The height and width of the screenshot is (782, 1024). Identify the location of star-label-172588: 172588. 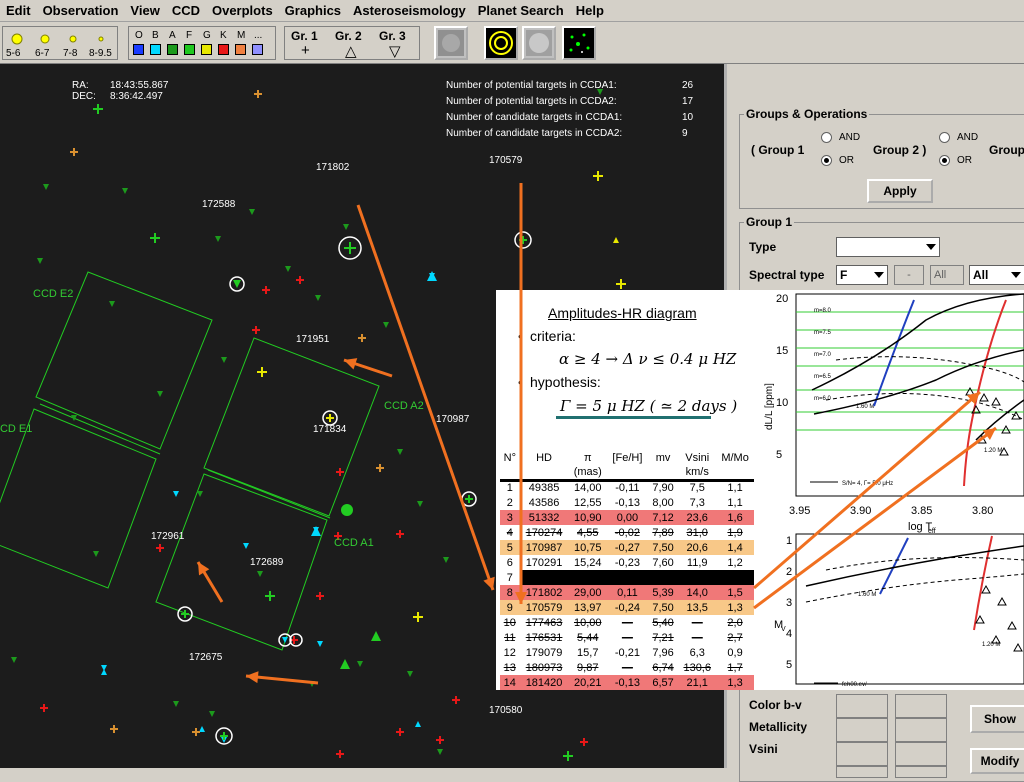
(219, 204).